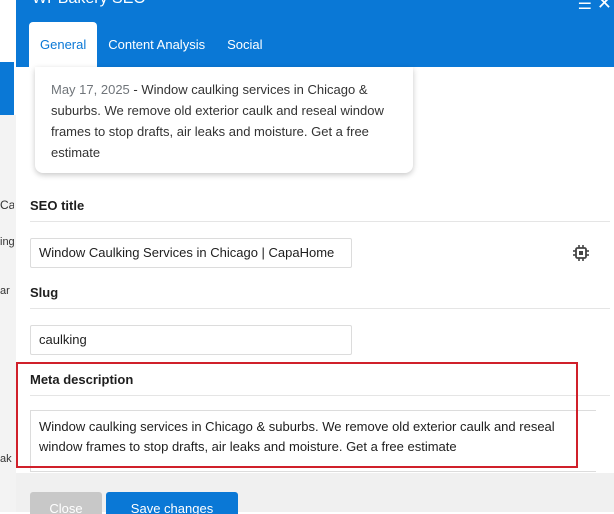  Describe the element at coordinates (90, 89) in the screenshot. I see `preview-date: May 17, 2025` at that location.